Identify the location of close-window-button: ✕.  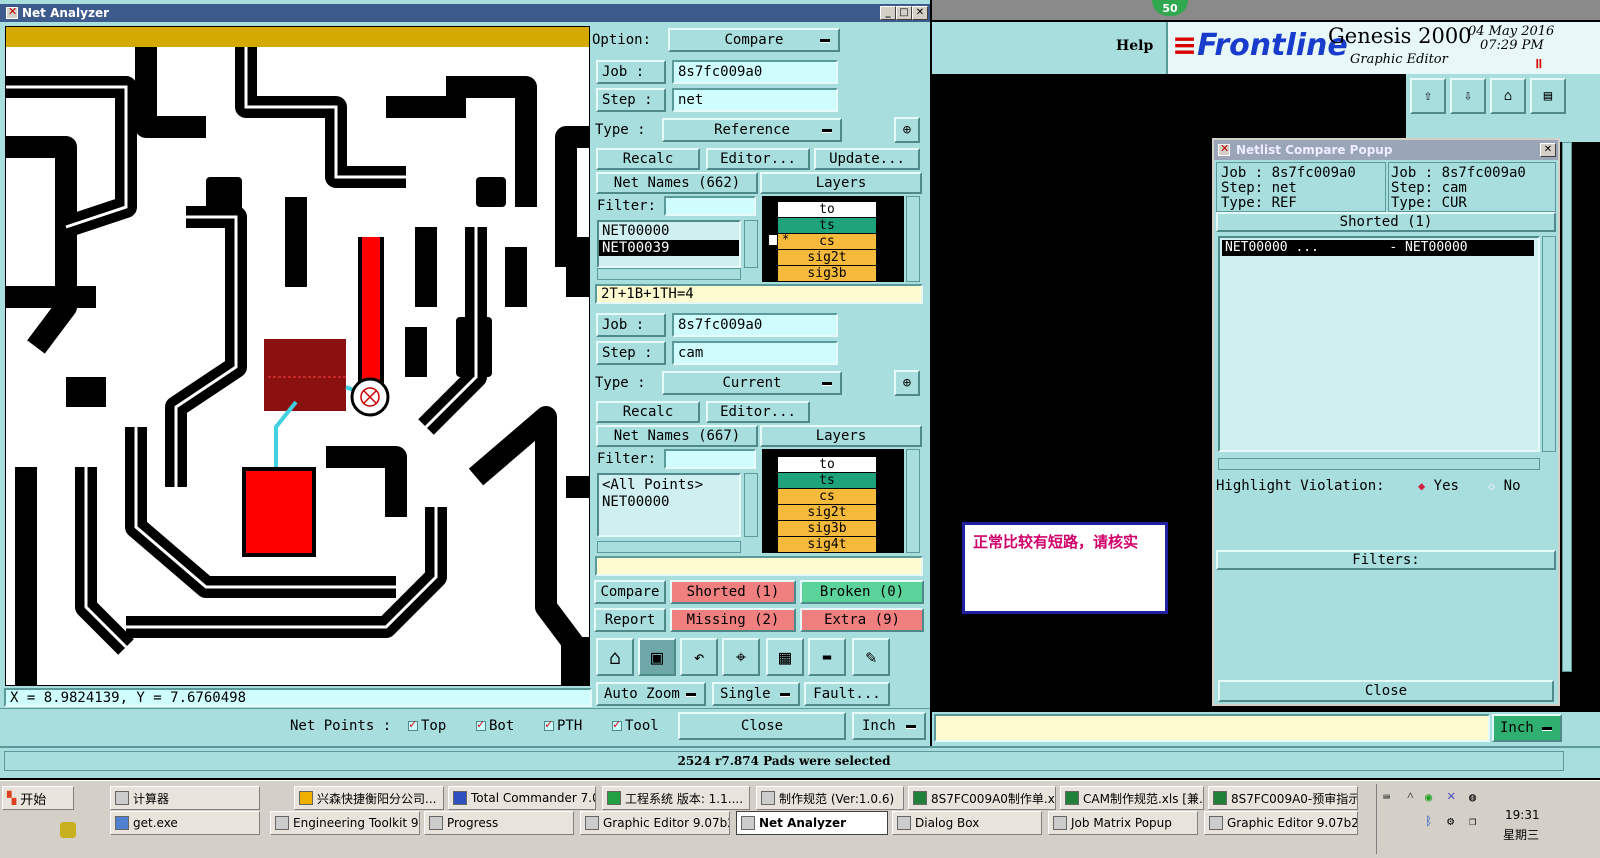
(920, 13).